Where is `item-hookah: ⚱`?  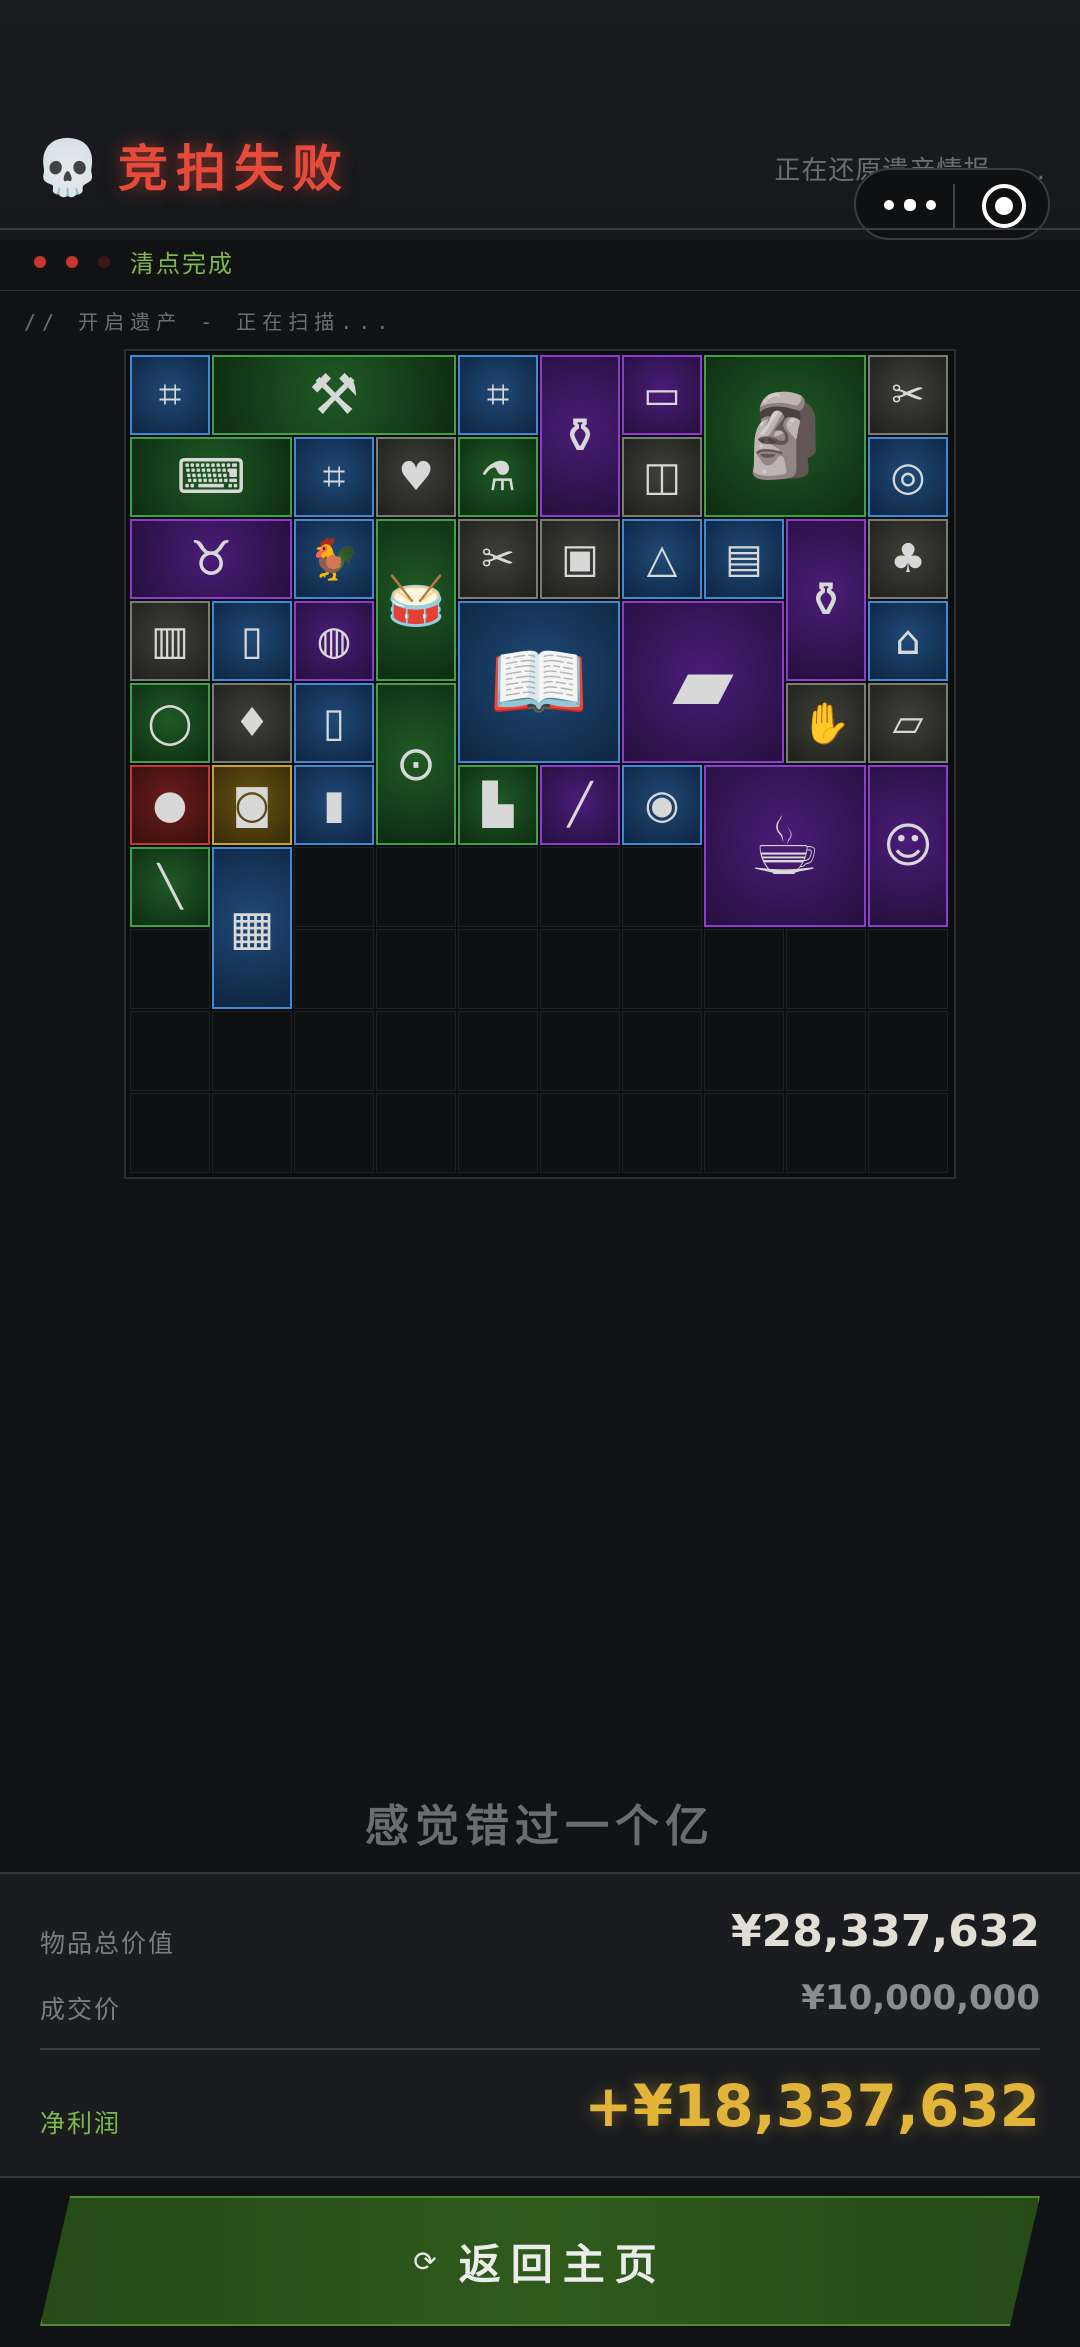
item-hookah: ⚱ is located at coordinates (826, 600).